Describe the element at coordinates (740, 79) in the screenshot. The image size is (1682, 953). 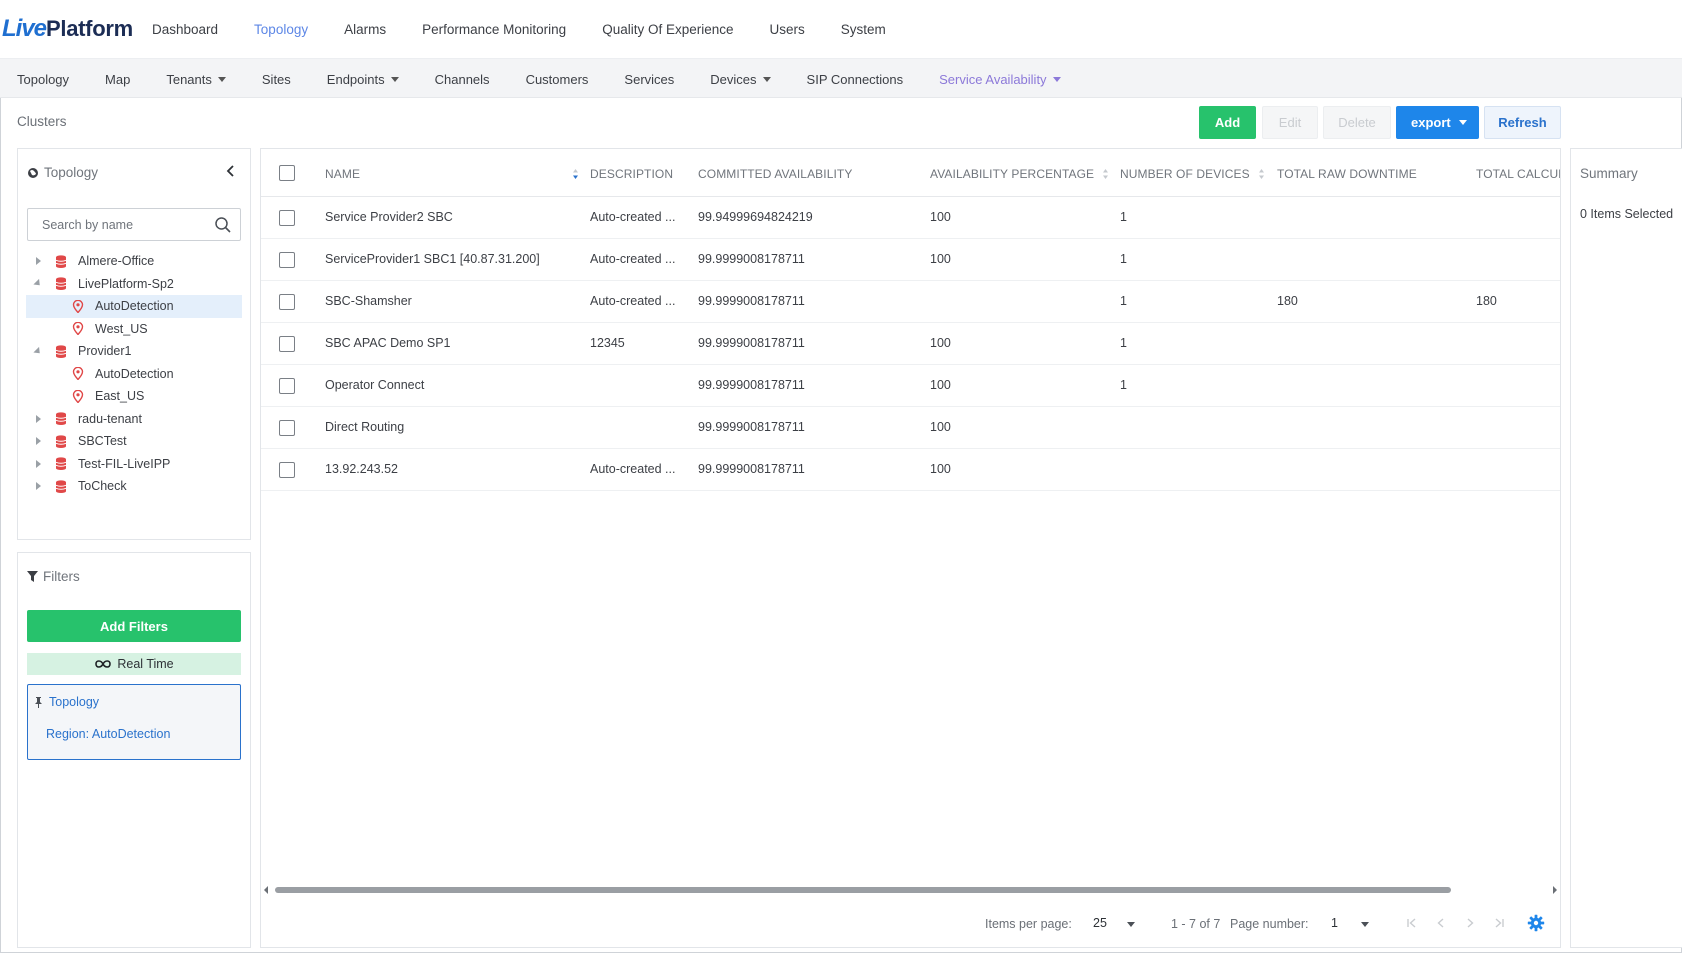
I see `subnav-item-devices: Devices` at that location.